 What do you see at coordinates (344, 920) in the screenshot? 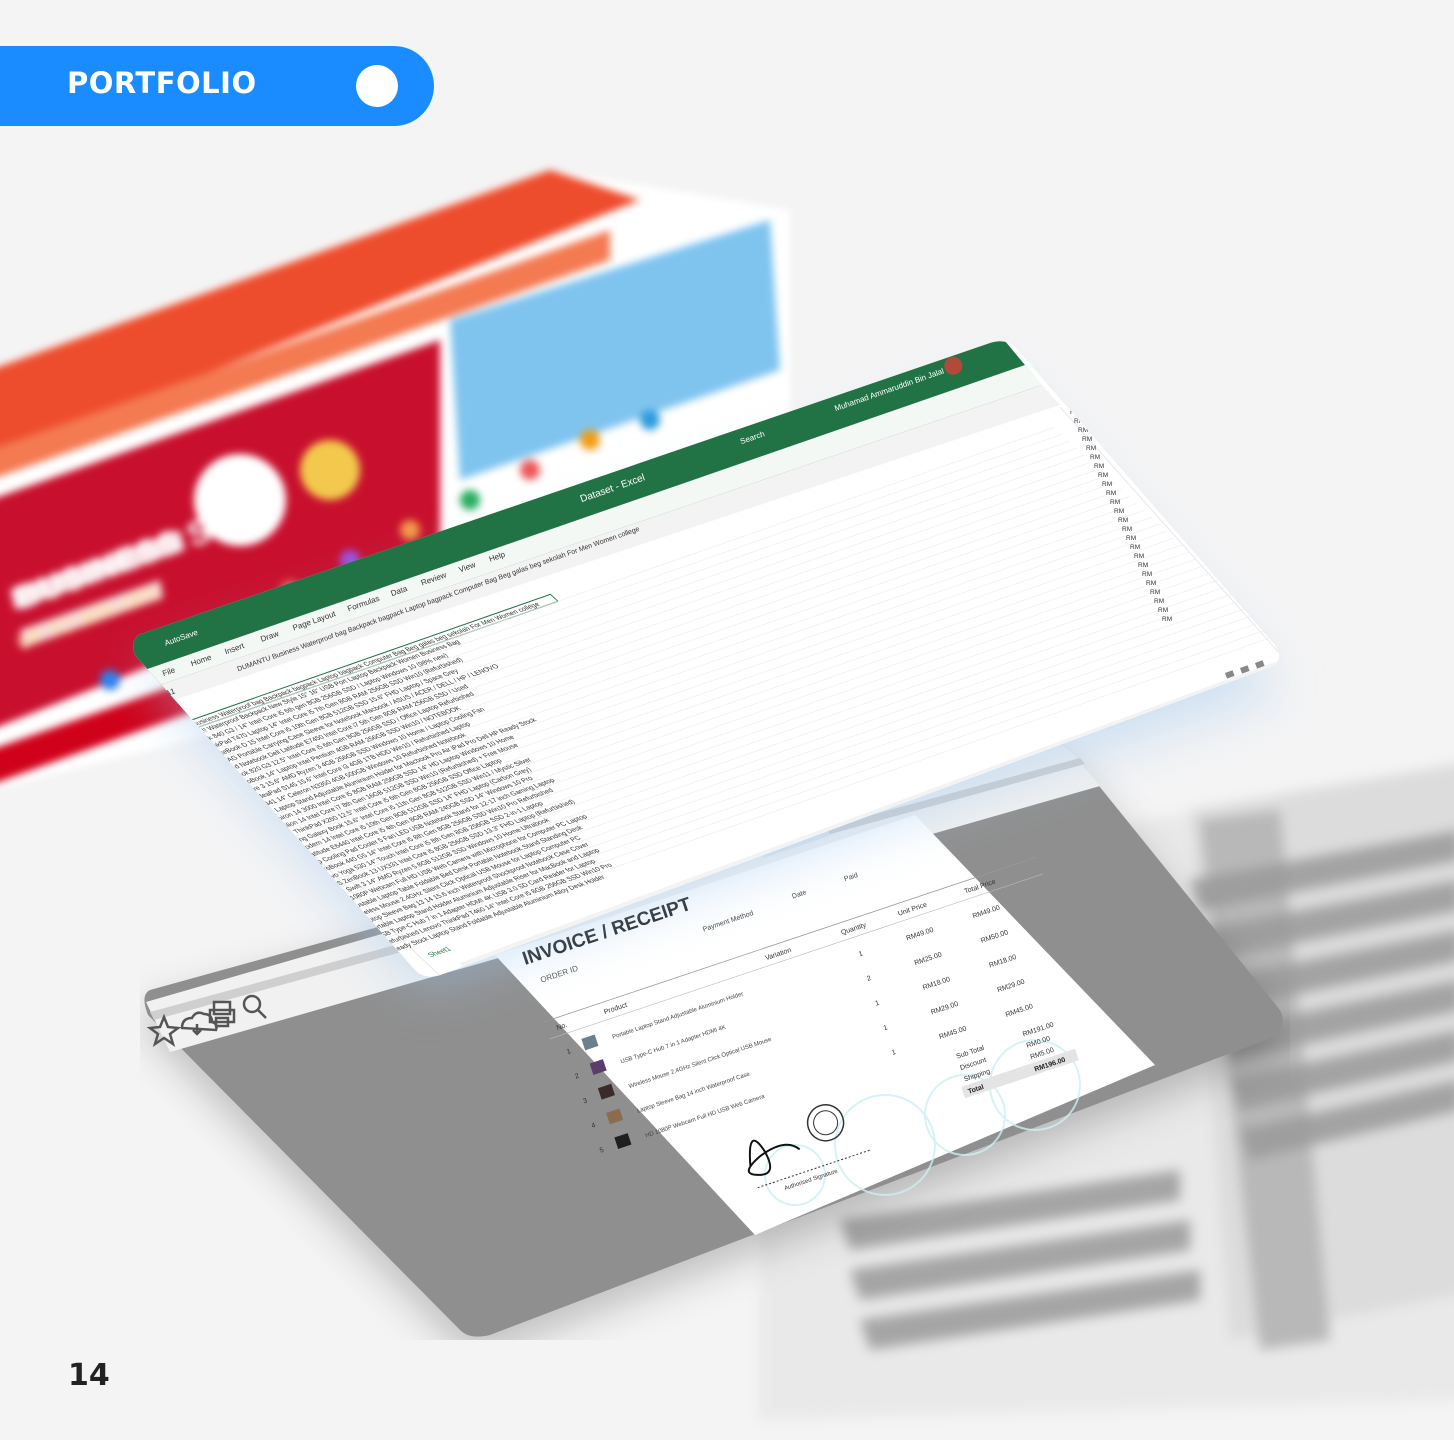
I see `row-number: 27` at bounding box center [344, 920].